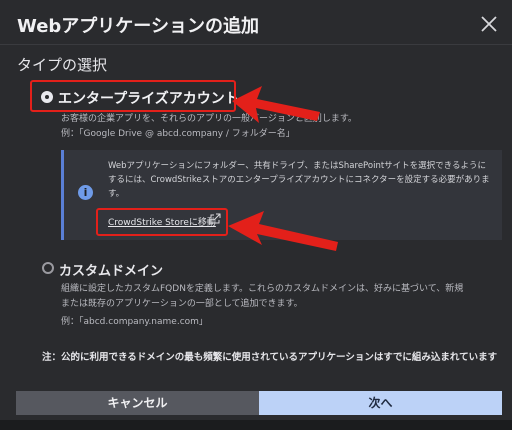 The image size is (512, 430). What do you see at coordinates (209, 119) in the screenshot?
I see `enterprise-description: お客様の企業アプリを、それらのアプリの一般バージョンと区別します。` at bounding box center [209, 119].